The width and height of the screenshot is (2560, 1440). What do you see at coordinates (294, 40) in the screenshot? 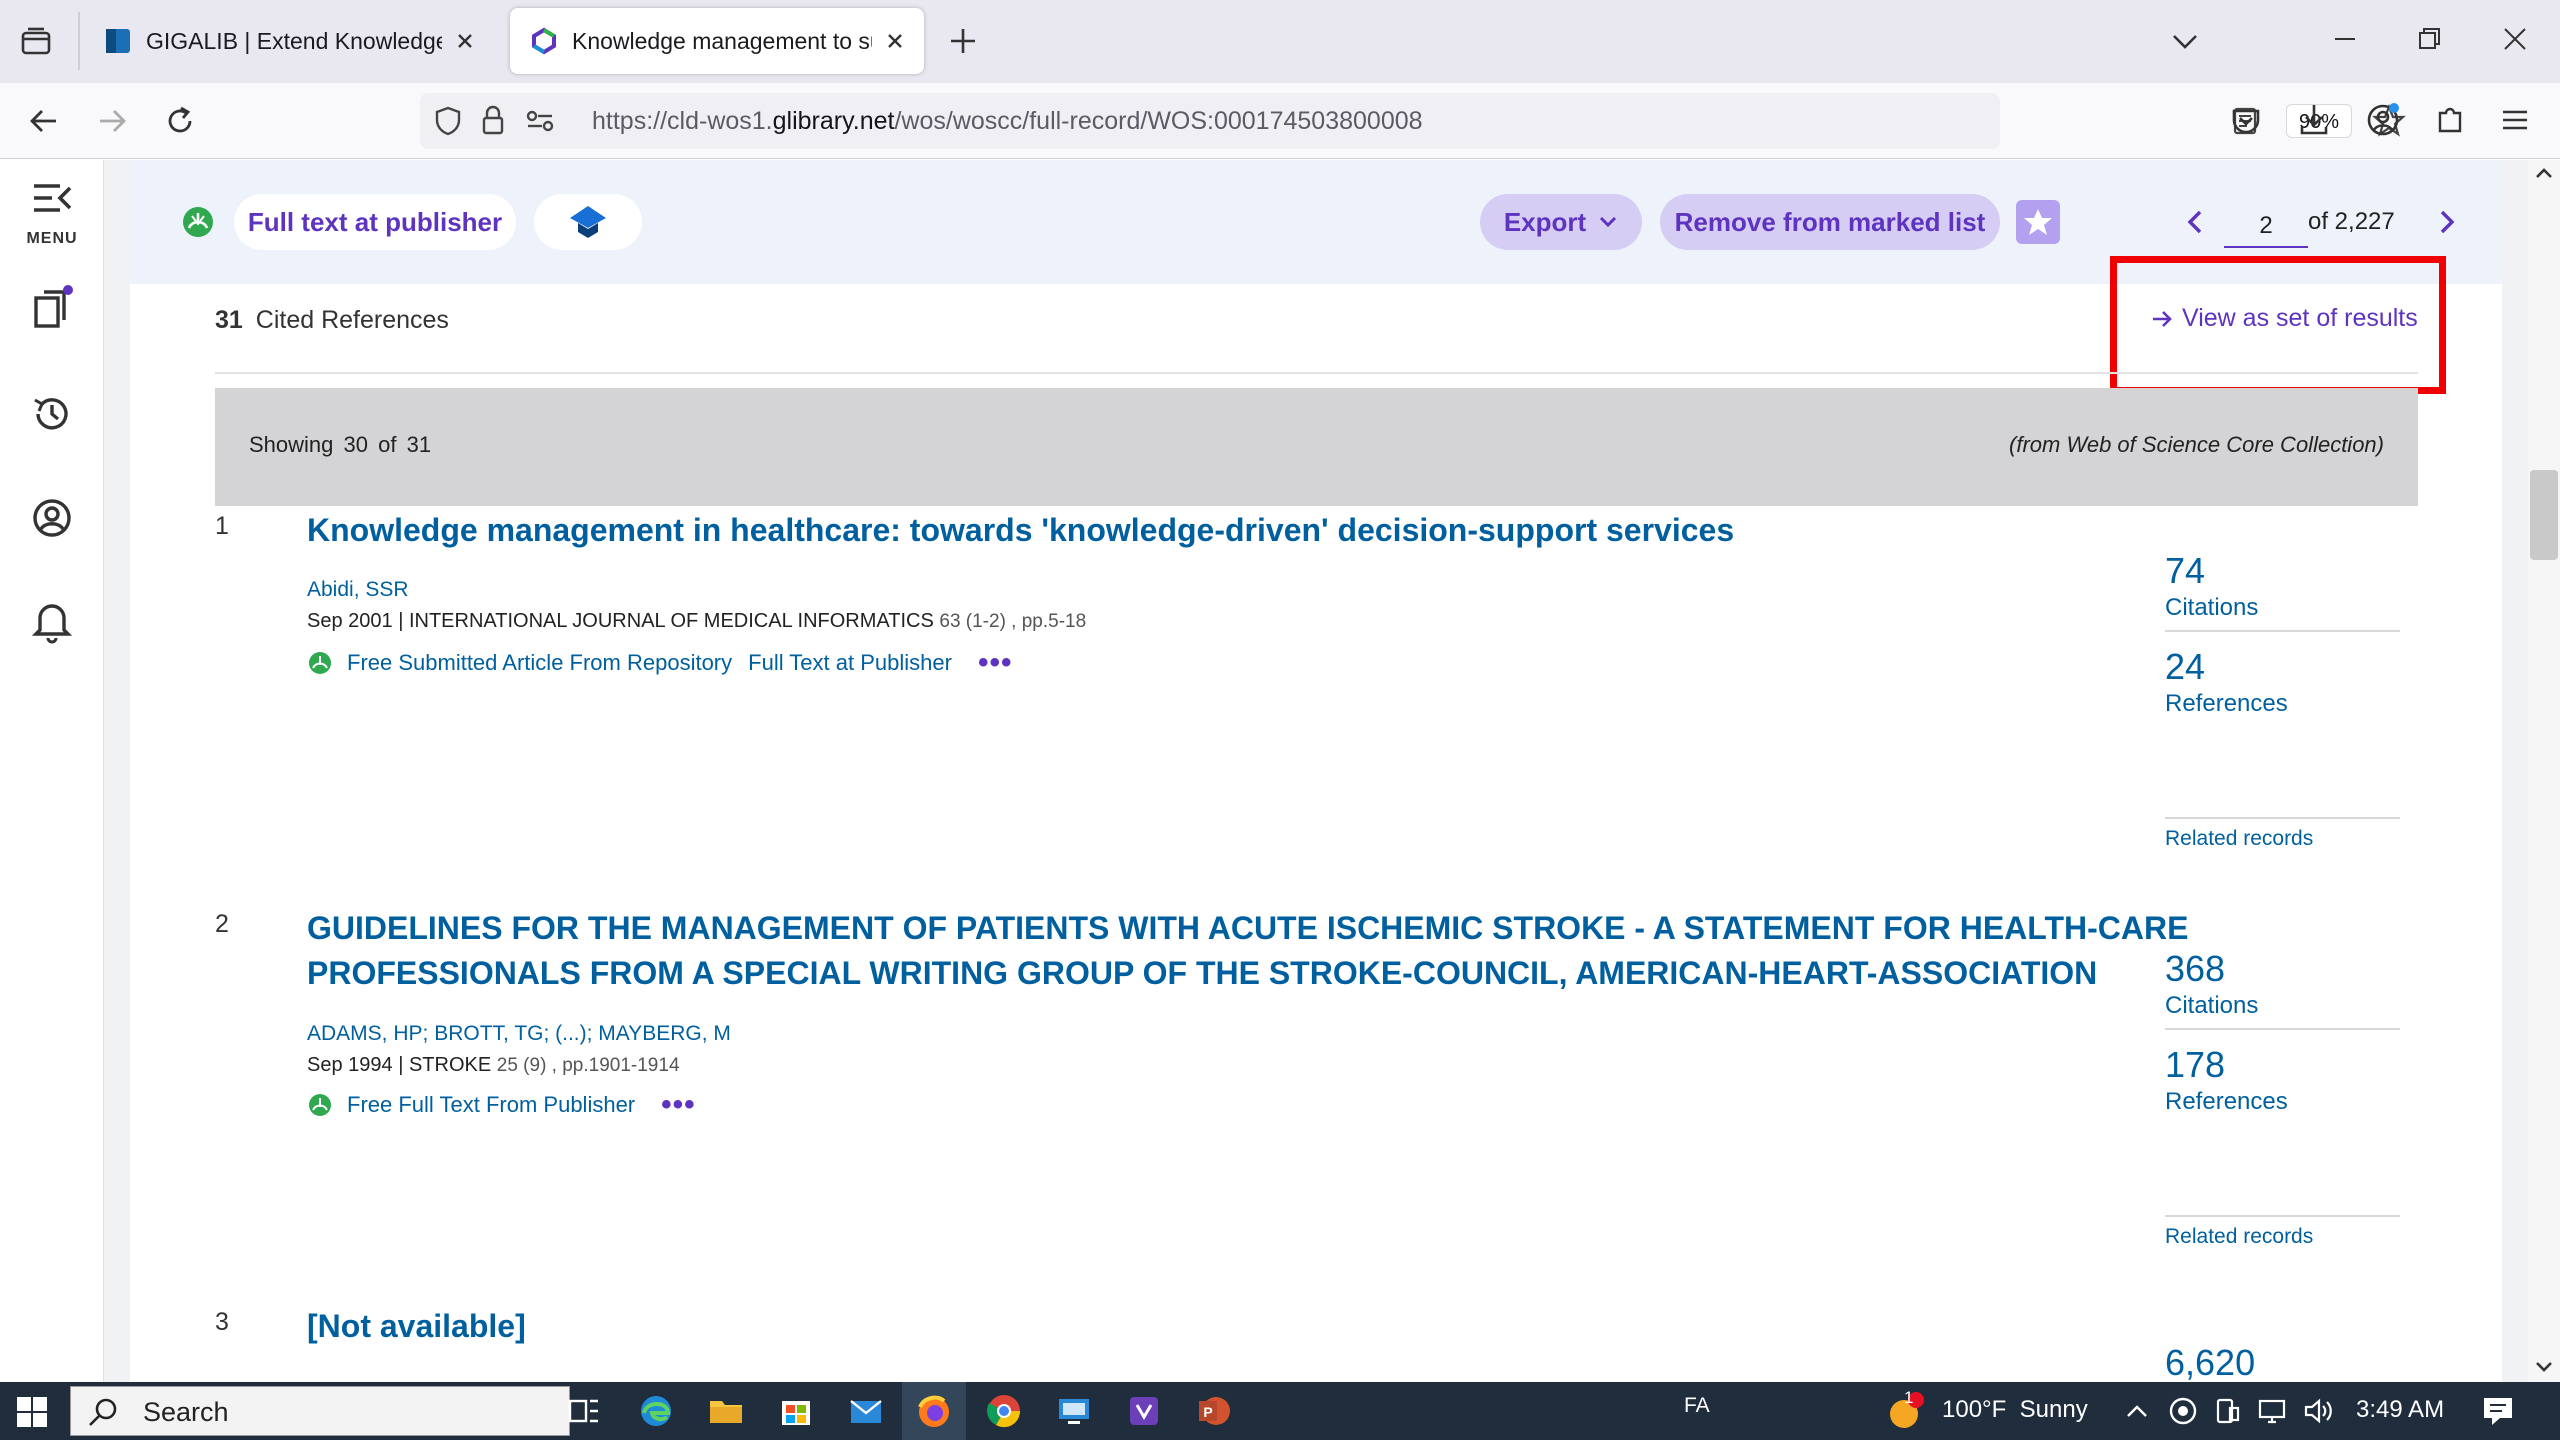
I see `tab-title: GIGALIB | Extend Knowledge` at bounding box center [294, 40].